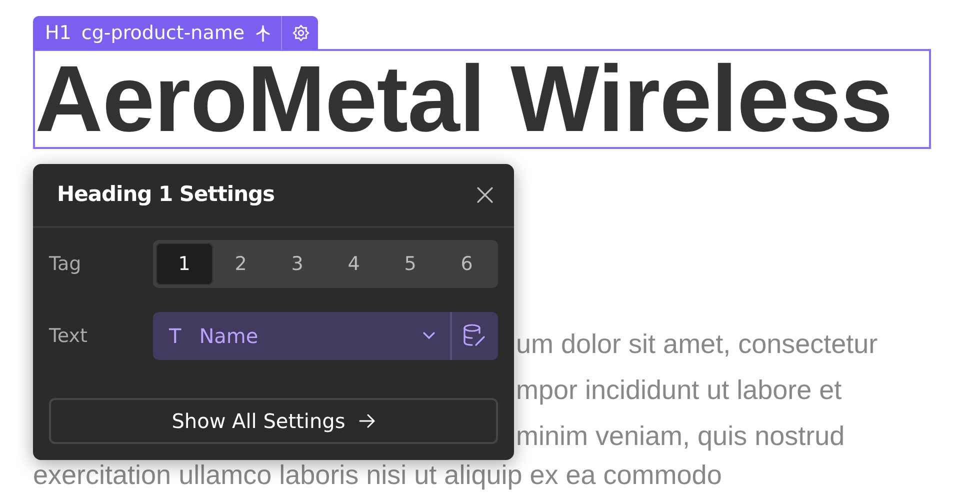 The height and width of the screenshot is (494, 960). Describe the element at coordinates (68, 336) in the screenshot. I see `field-label: Text` at that location.